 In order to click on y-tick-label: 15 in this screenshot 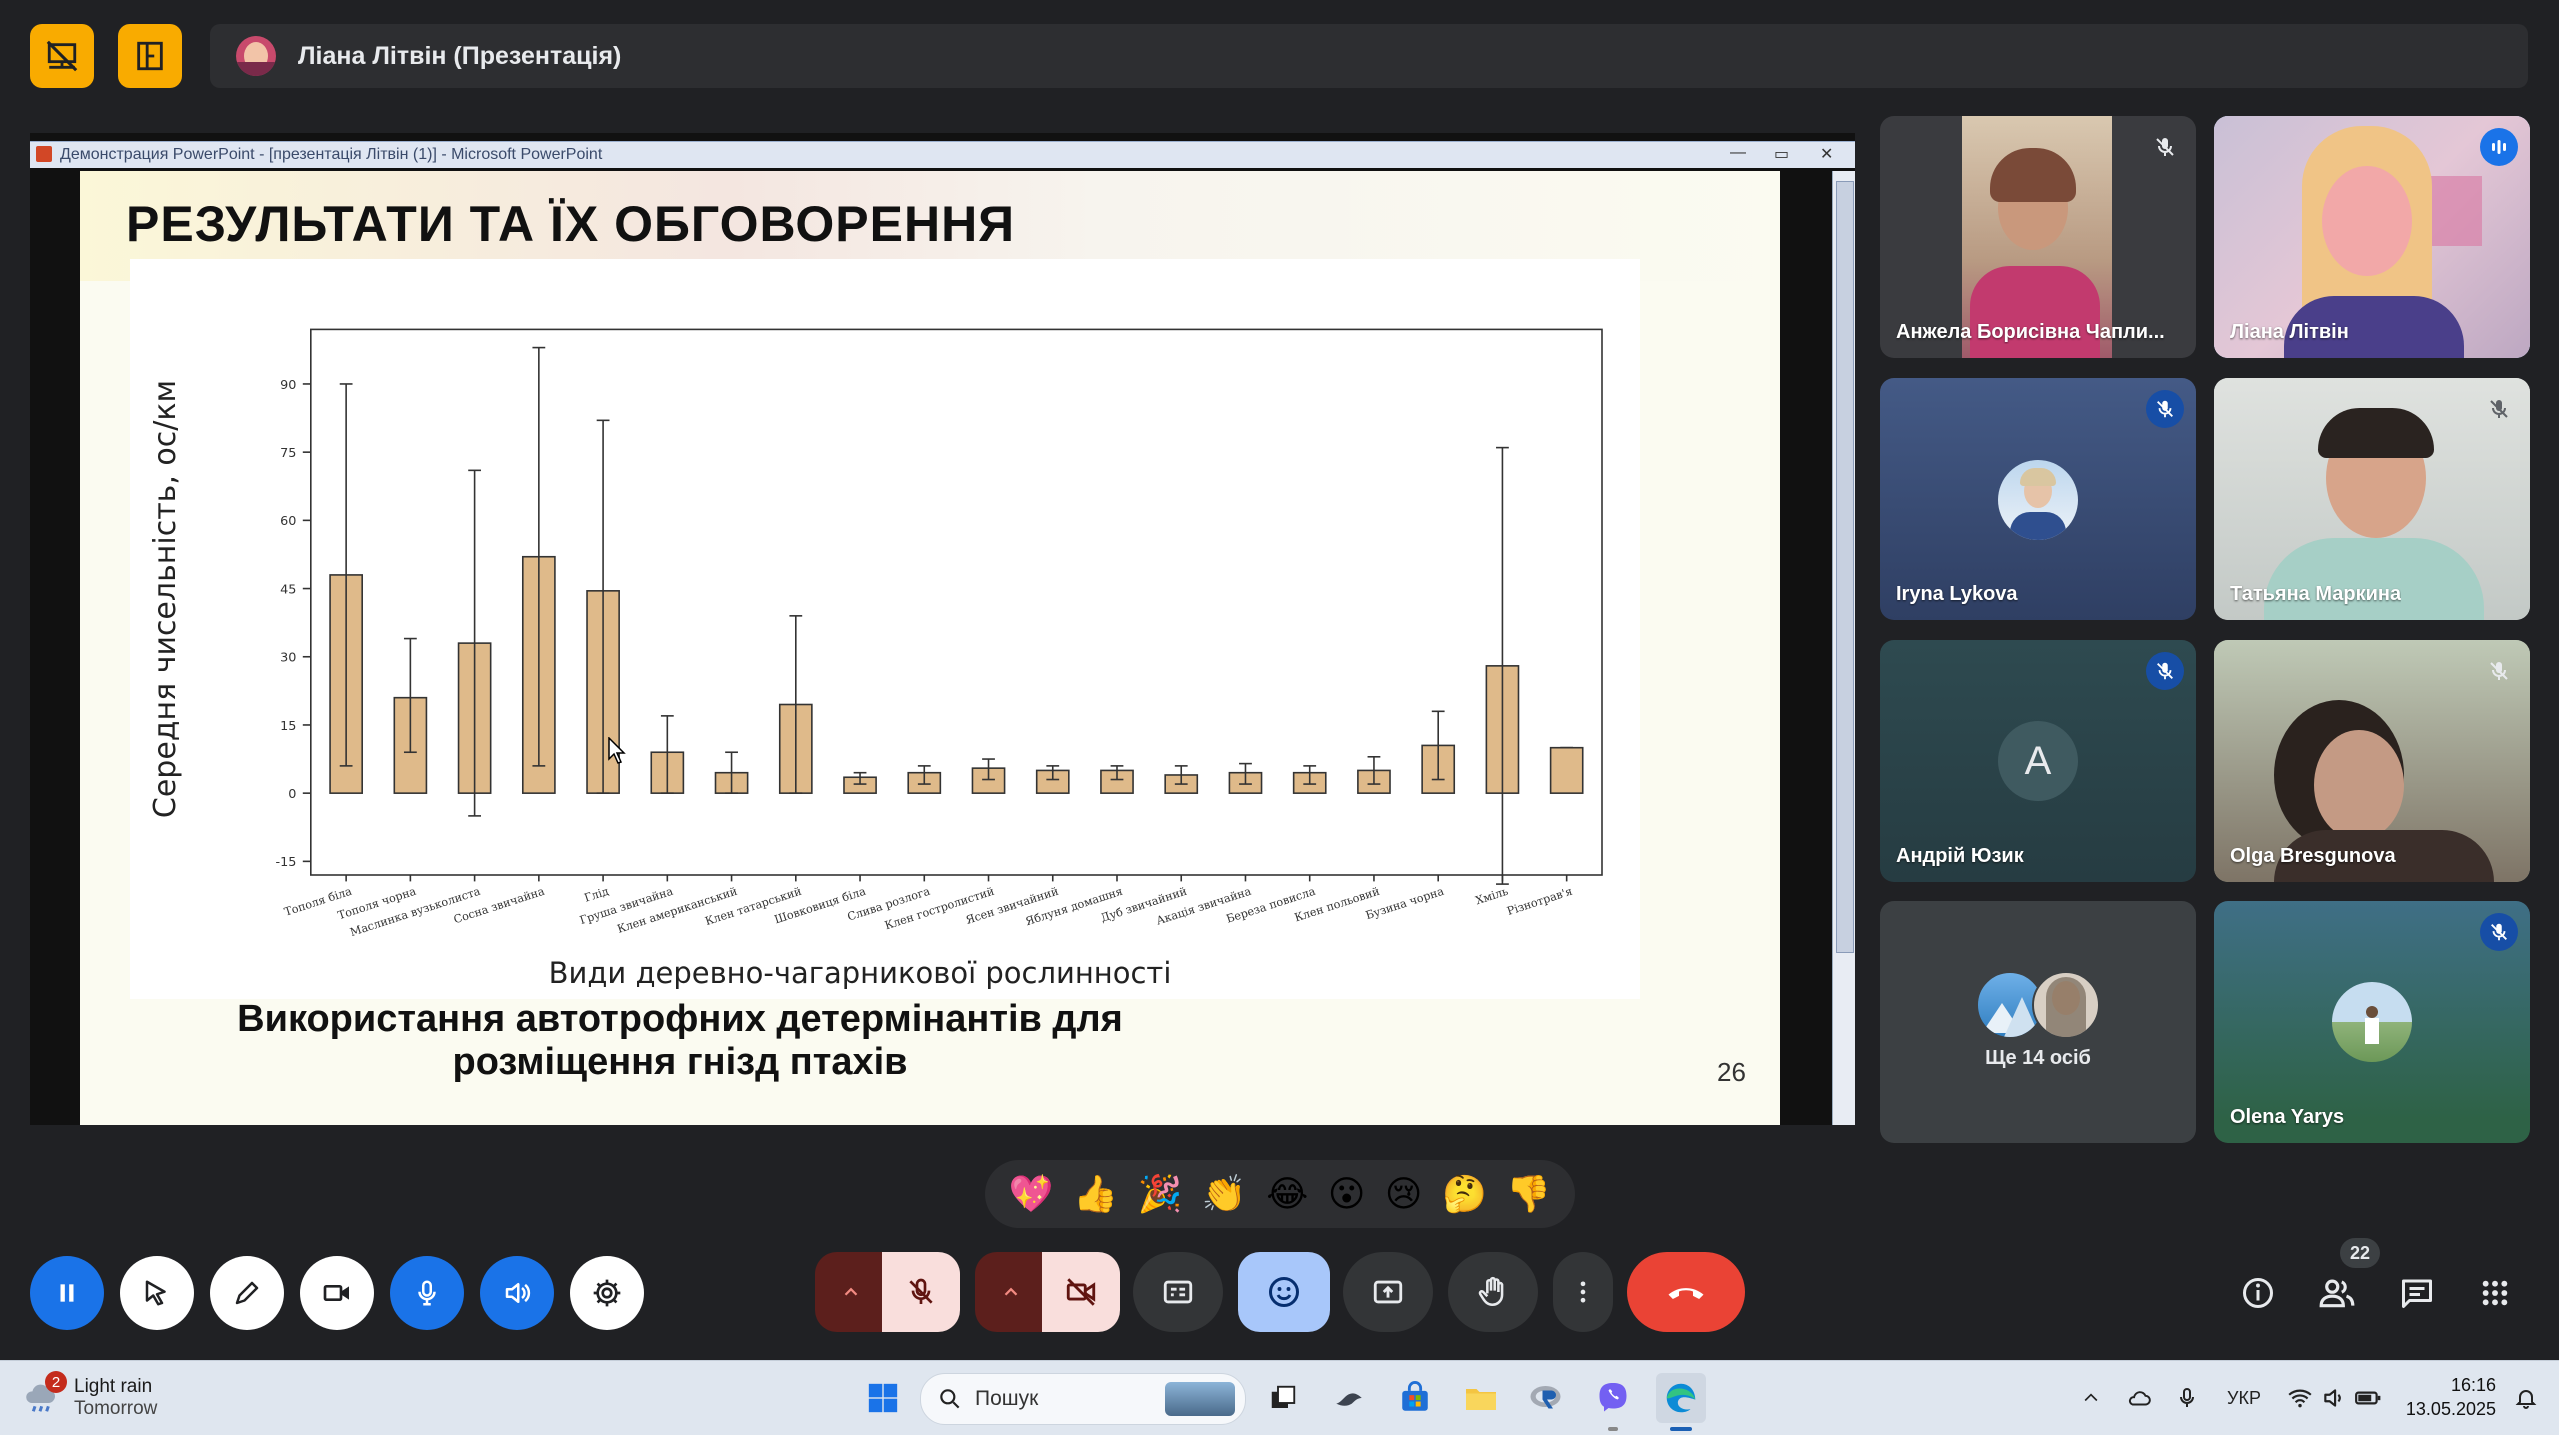, I will do `click(288, 726)`.